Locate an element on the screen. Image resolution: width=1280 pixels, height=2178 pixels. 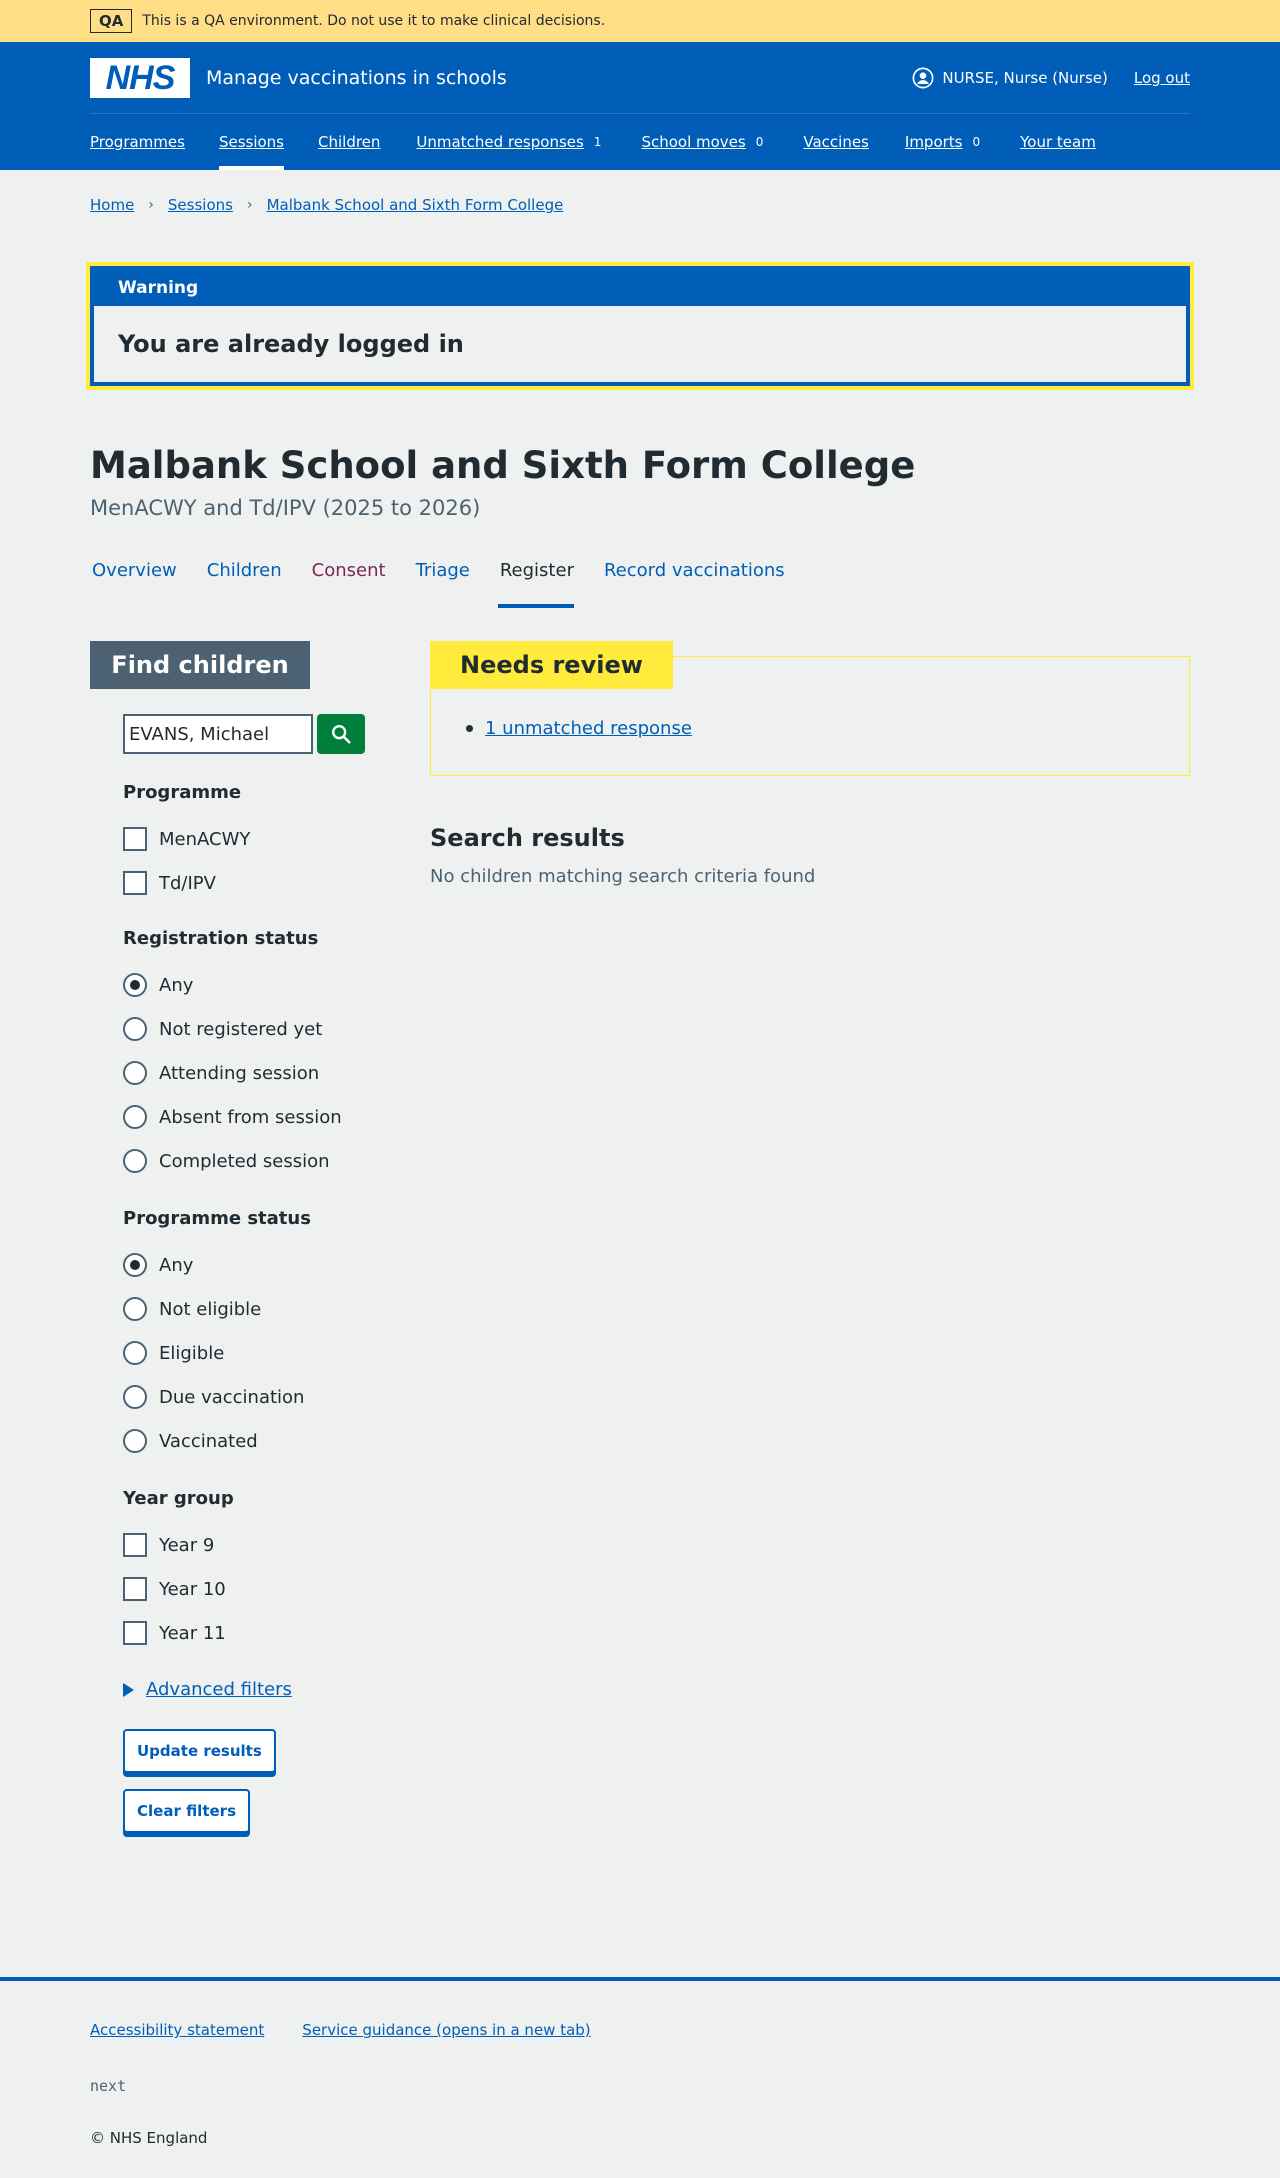
needs-review-list: 1 unmatched response is located at coordinates (579, 728).